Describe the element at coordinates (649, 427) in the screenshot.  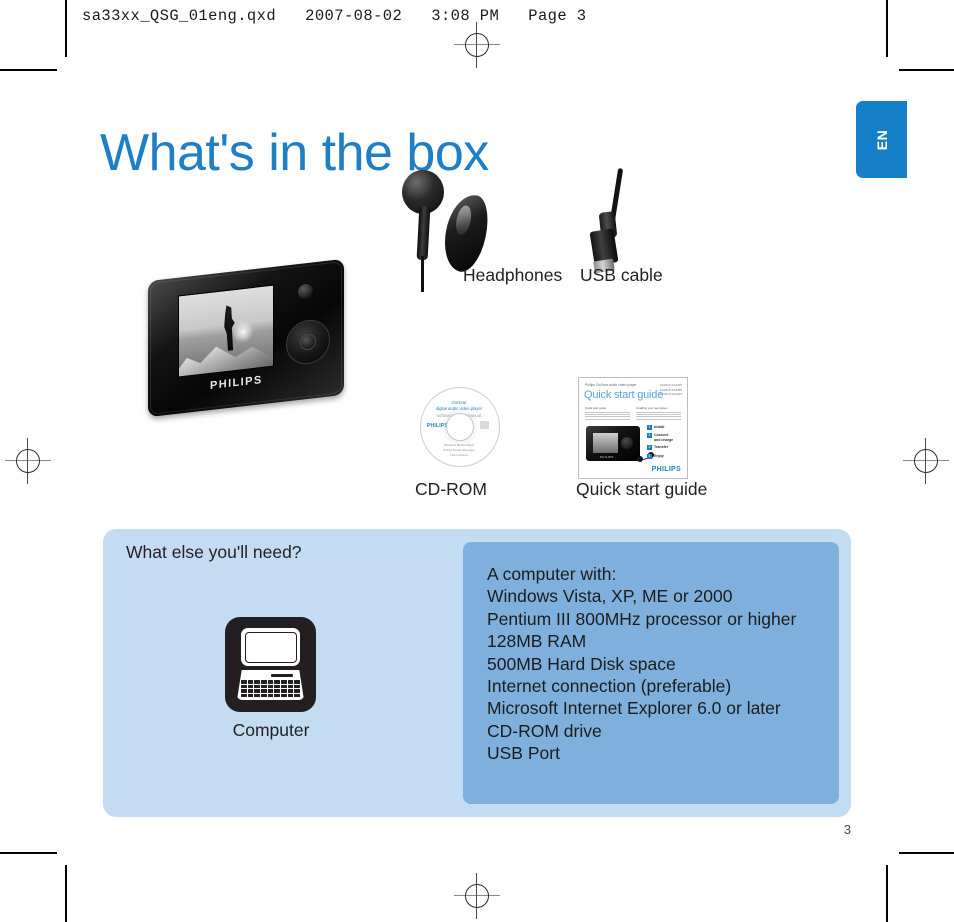
I see `qsg-step-1-number: 1` at that location.